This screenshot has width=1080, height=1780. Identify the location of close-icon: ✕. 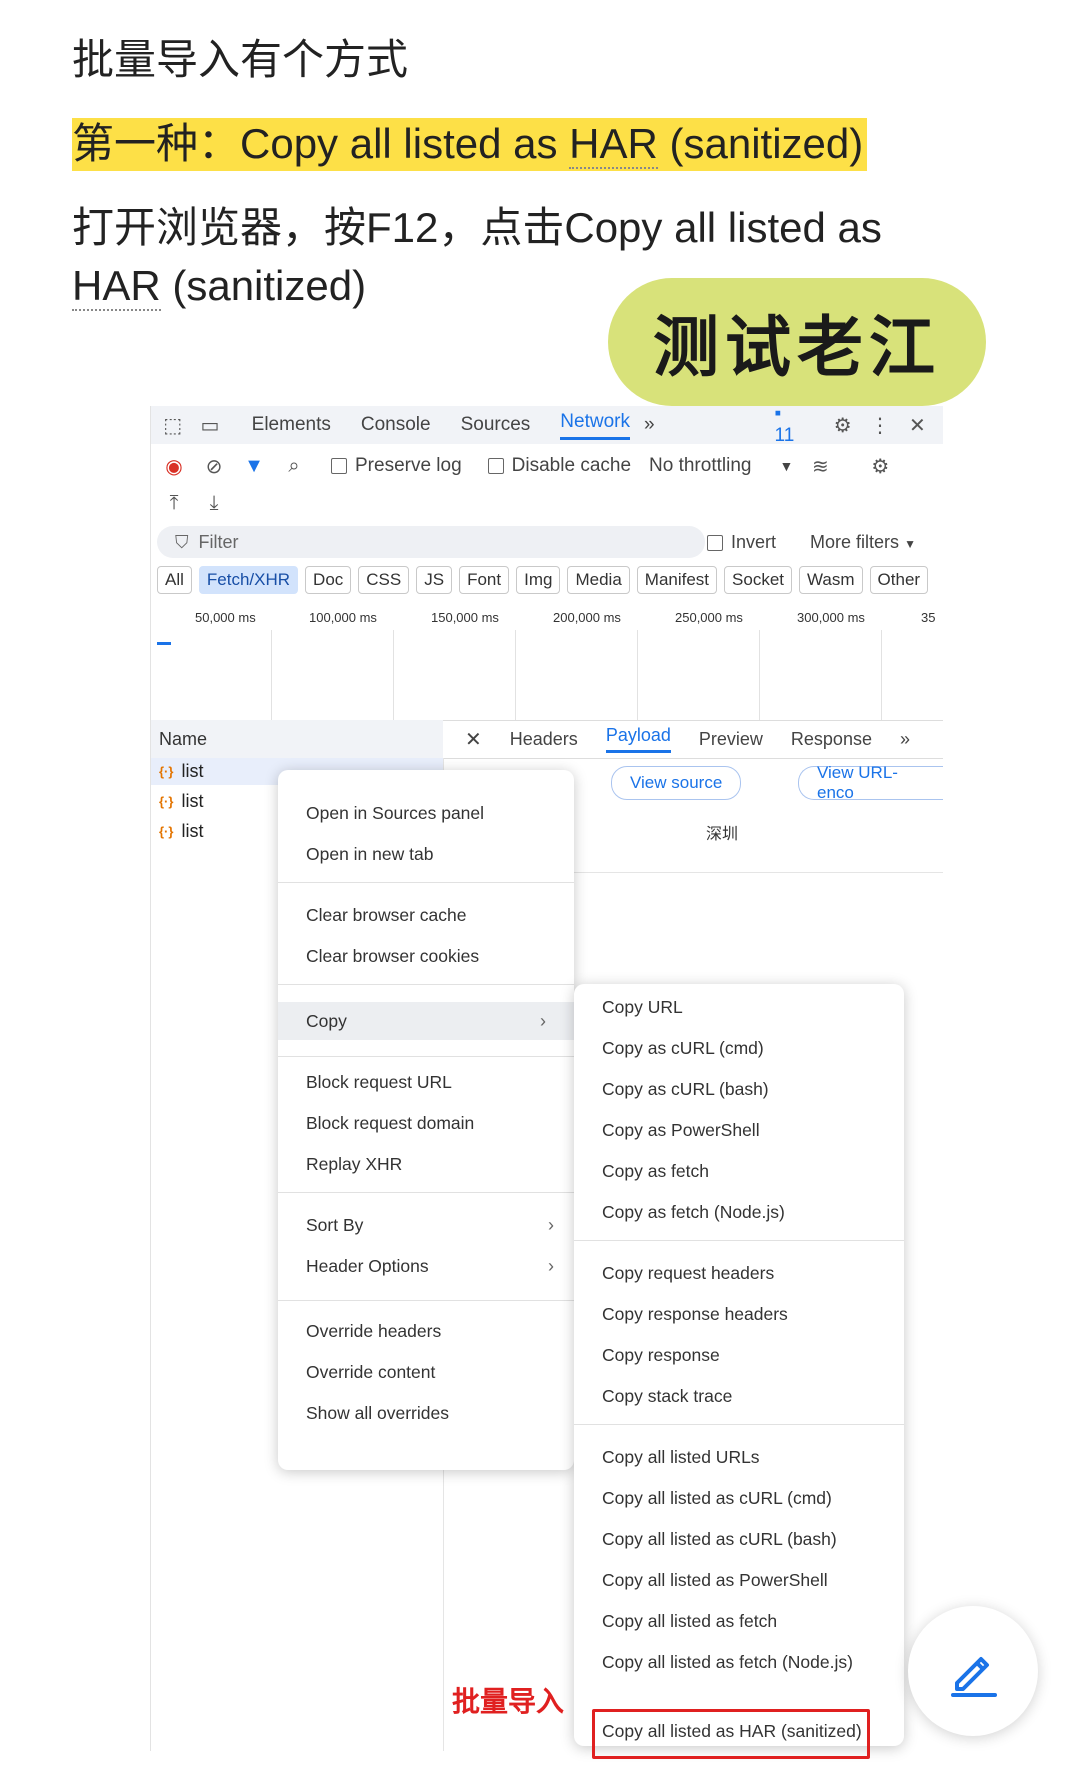
(917, 425).